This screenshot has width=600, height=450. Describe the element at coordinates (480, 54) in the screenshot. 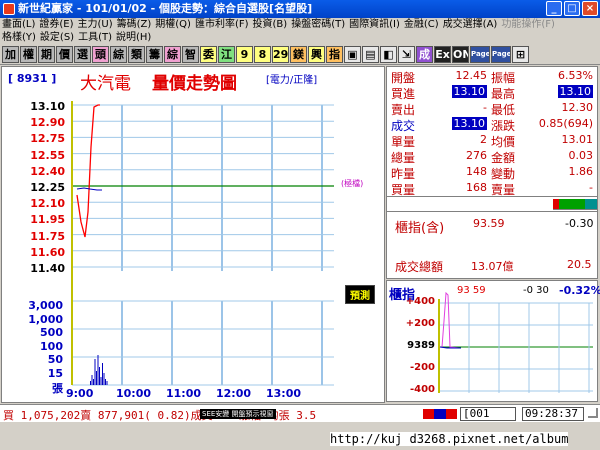

I see `page-up-icon: Page` at that location.